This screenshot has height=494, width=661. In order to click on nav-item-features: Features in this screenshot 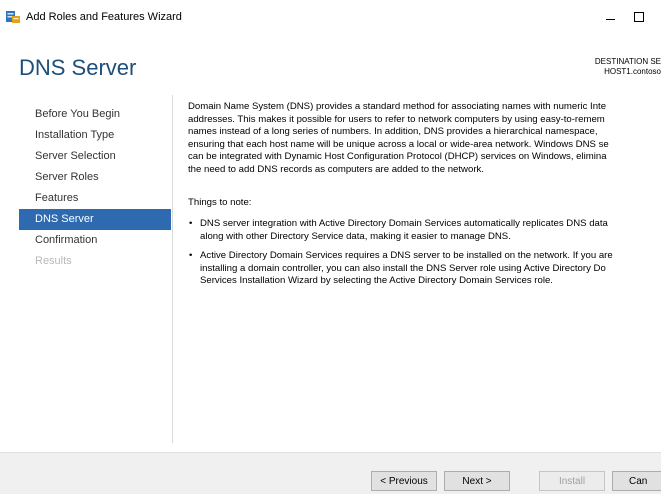, I will do `click(95, 198)`.